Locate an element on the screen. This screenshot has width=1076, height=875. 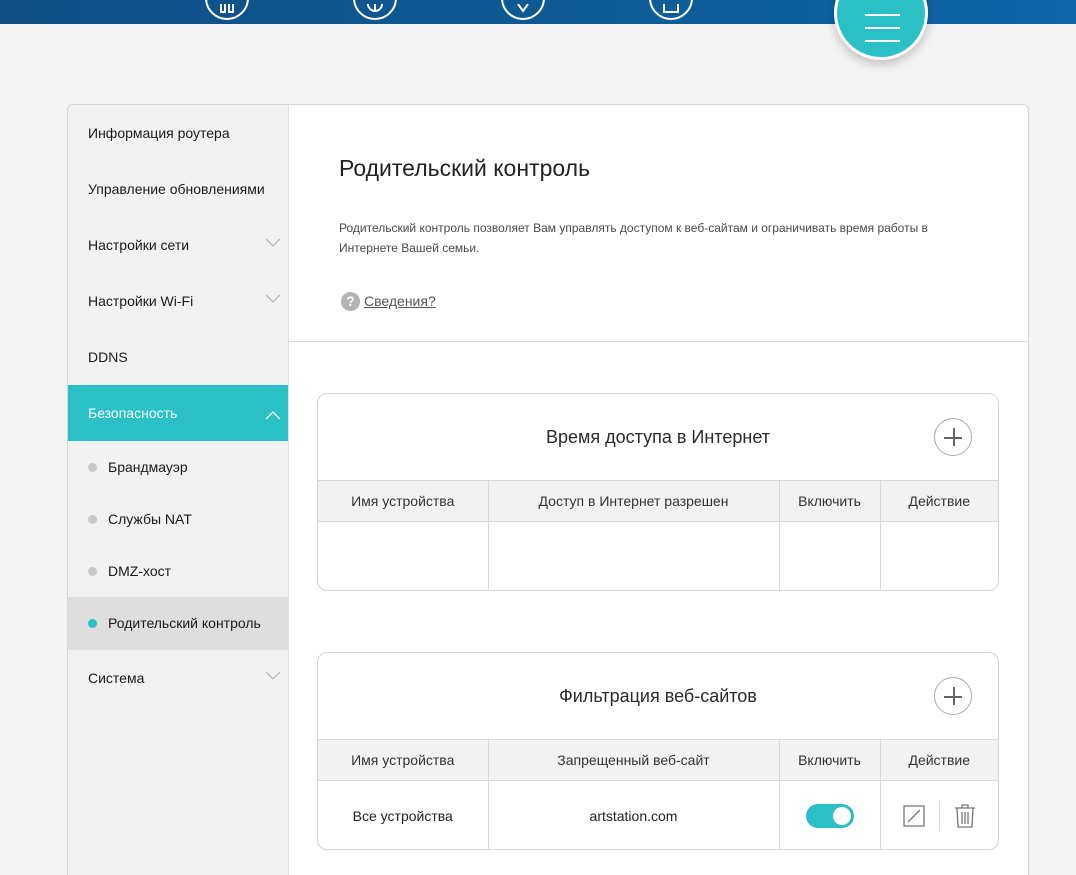
network-map-icon is located at coordinates (227, 10).